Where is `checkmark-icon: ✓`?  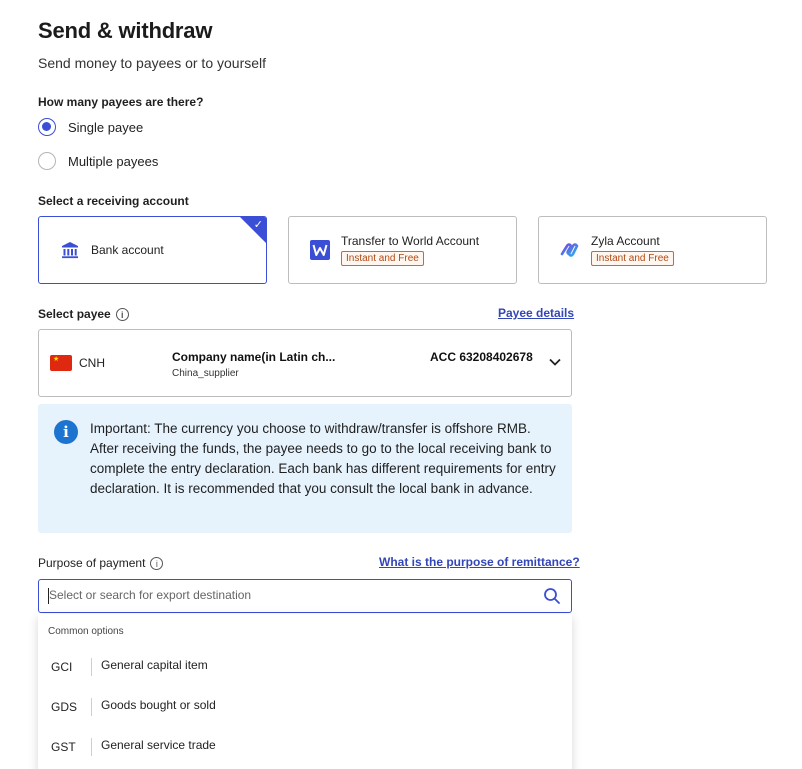 checkmark-icon: ✓ is located at coordinates (258, 225).